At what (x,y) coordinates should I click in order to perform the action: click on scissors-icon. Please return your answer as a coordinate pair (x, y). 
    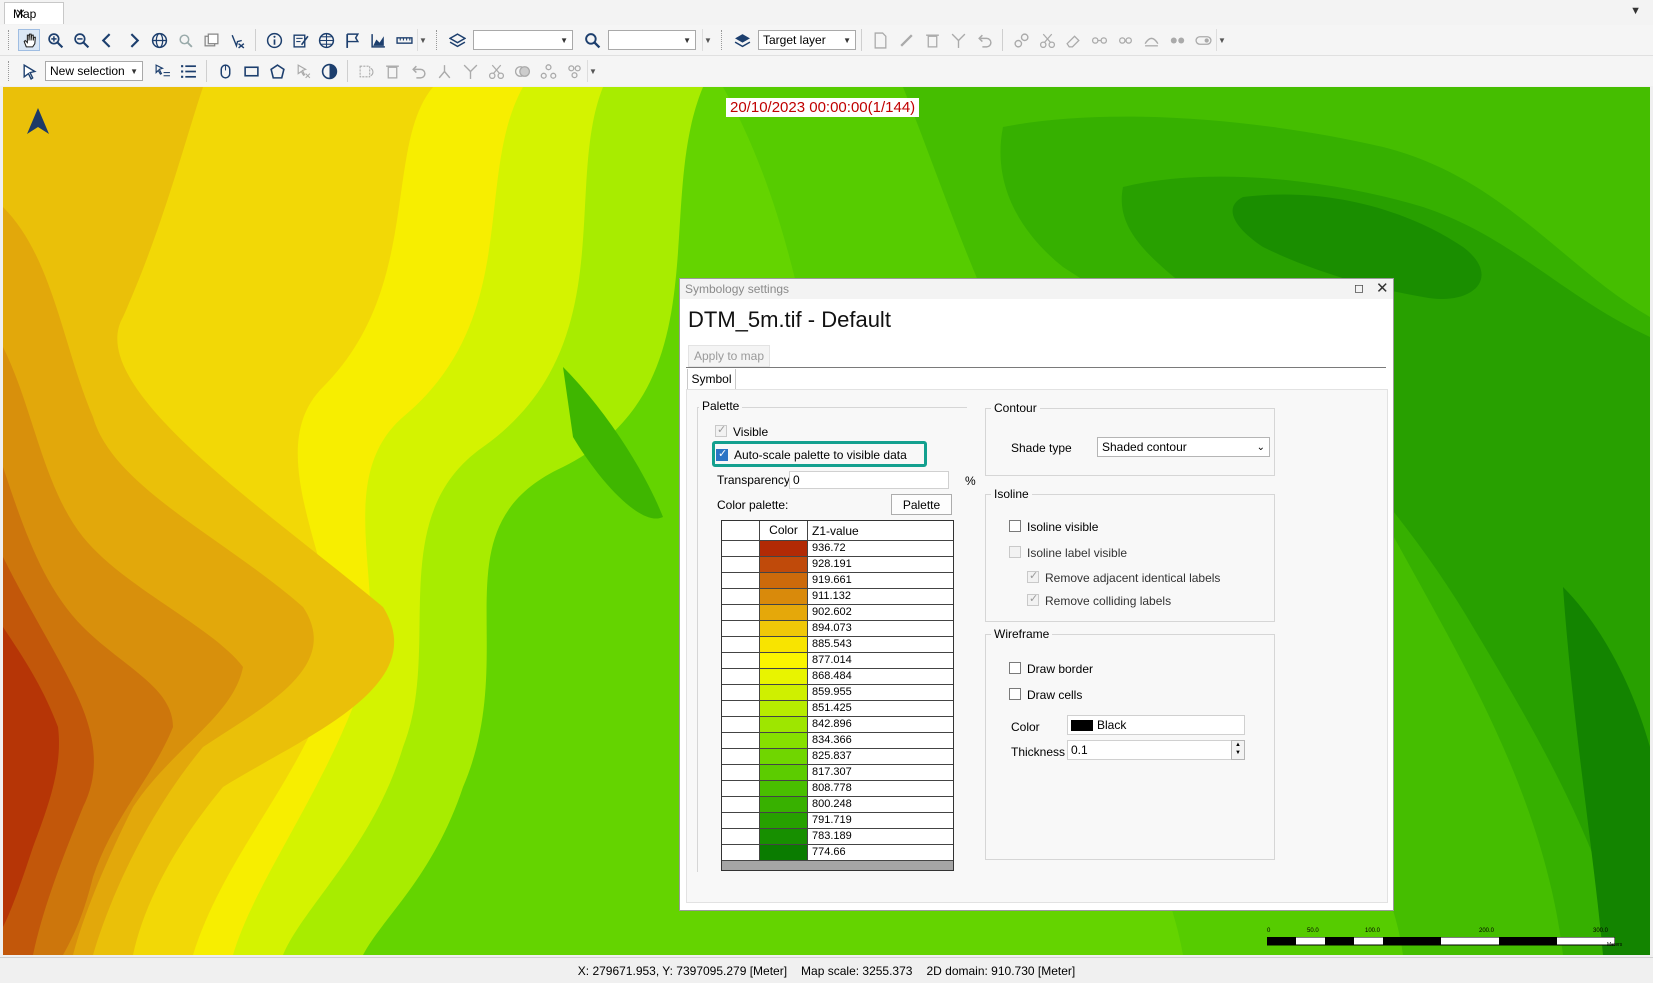
    Looking at the image, I should click on (1047, 40).